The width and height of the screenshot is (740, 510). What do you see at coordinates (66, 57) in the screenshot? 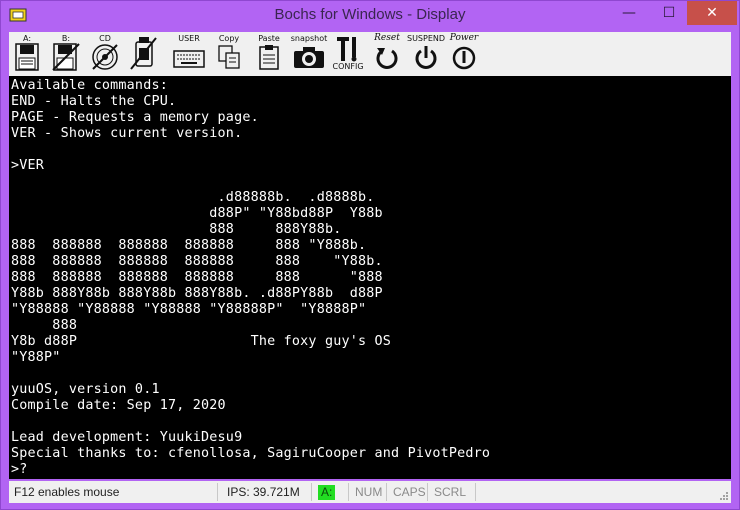
I see `floppy-b-icon` at bounding box center [66, 57].